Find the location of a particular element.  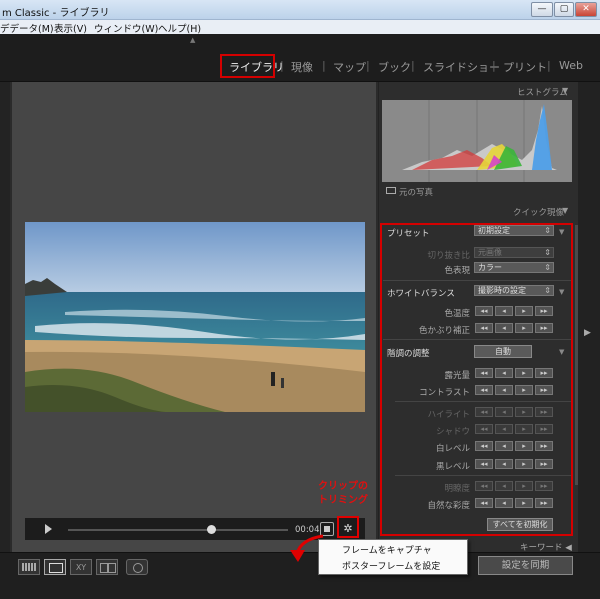

sync-settings-button: 設定を同期 is located at coordinates (525, 565).